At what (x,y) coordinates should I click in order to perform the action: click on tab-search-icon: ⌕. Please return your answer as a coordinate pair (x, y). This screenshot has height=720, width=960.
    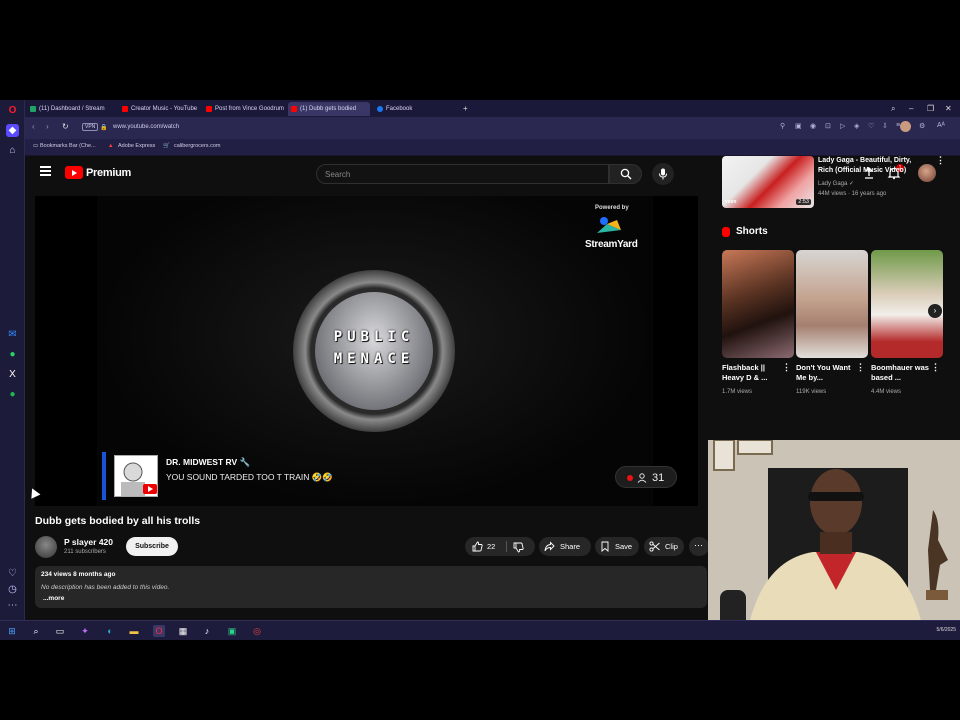
    Looking at the image, I should click on (893, 108).